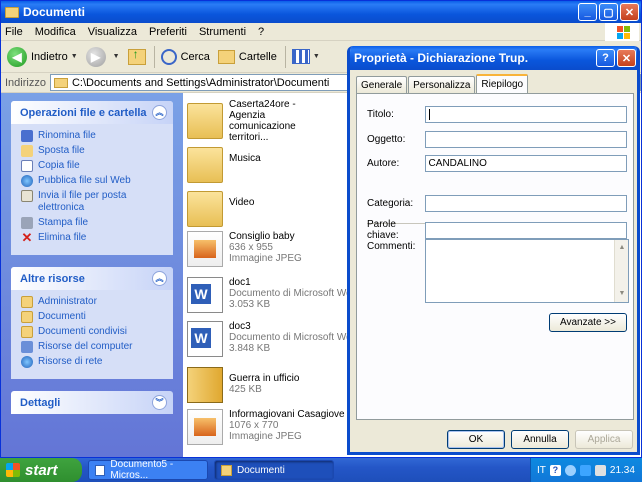 This screenshot has height=482, width=642. I want to click on search-button: Cerca, so click(185, 56).